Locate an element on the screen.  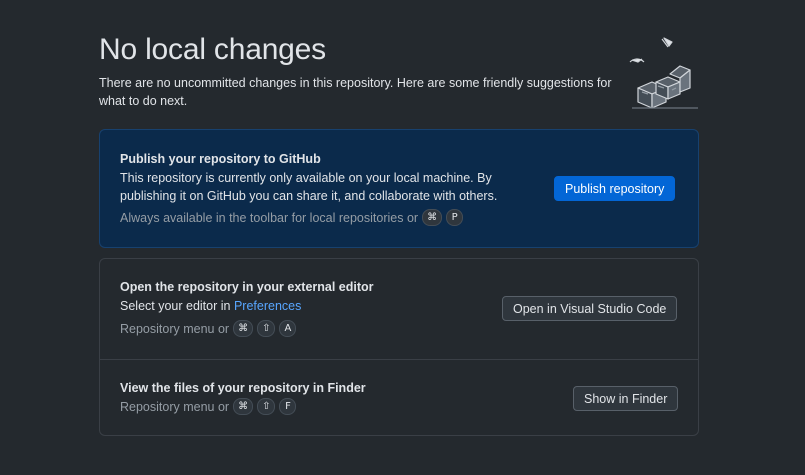
page-title: No local changes is located at coordinates (212, 49).